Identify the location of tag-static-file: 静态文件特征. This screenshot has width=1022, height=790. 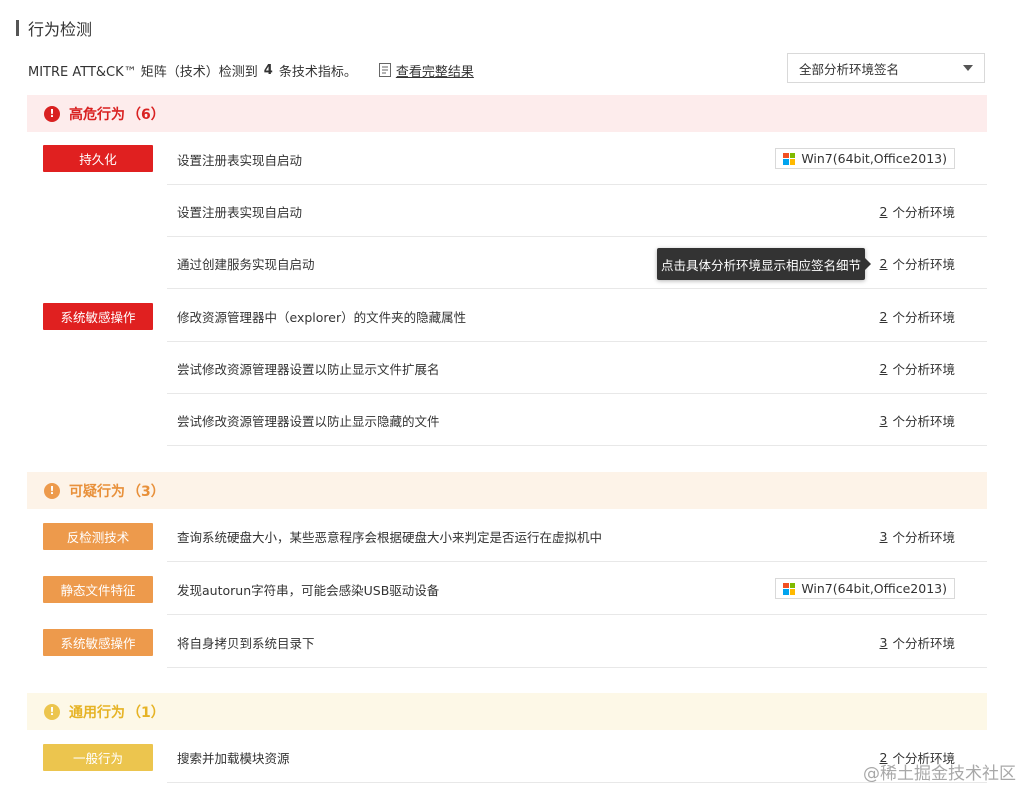
(98, 589).